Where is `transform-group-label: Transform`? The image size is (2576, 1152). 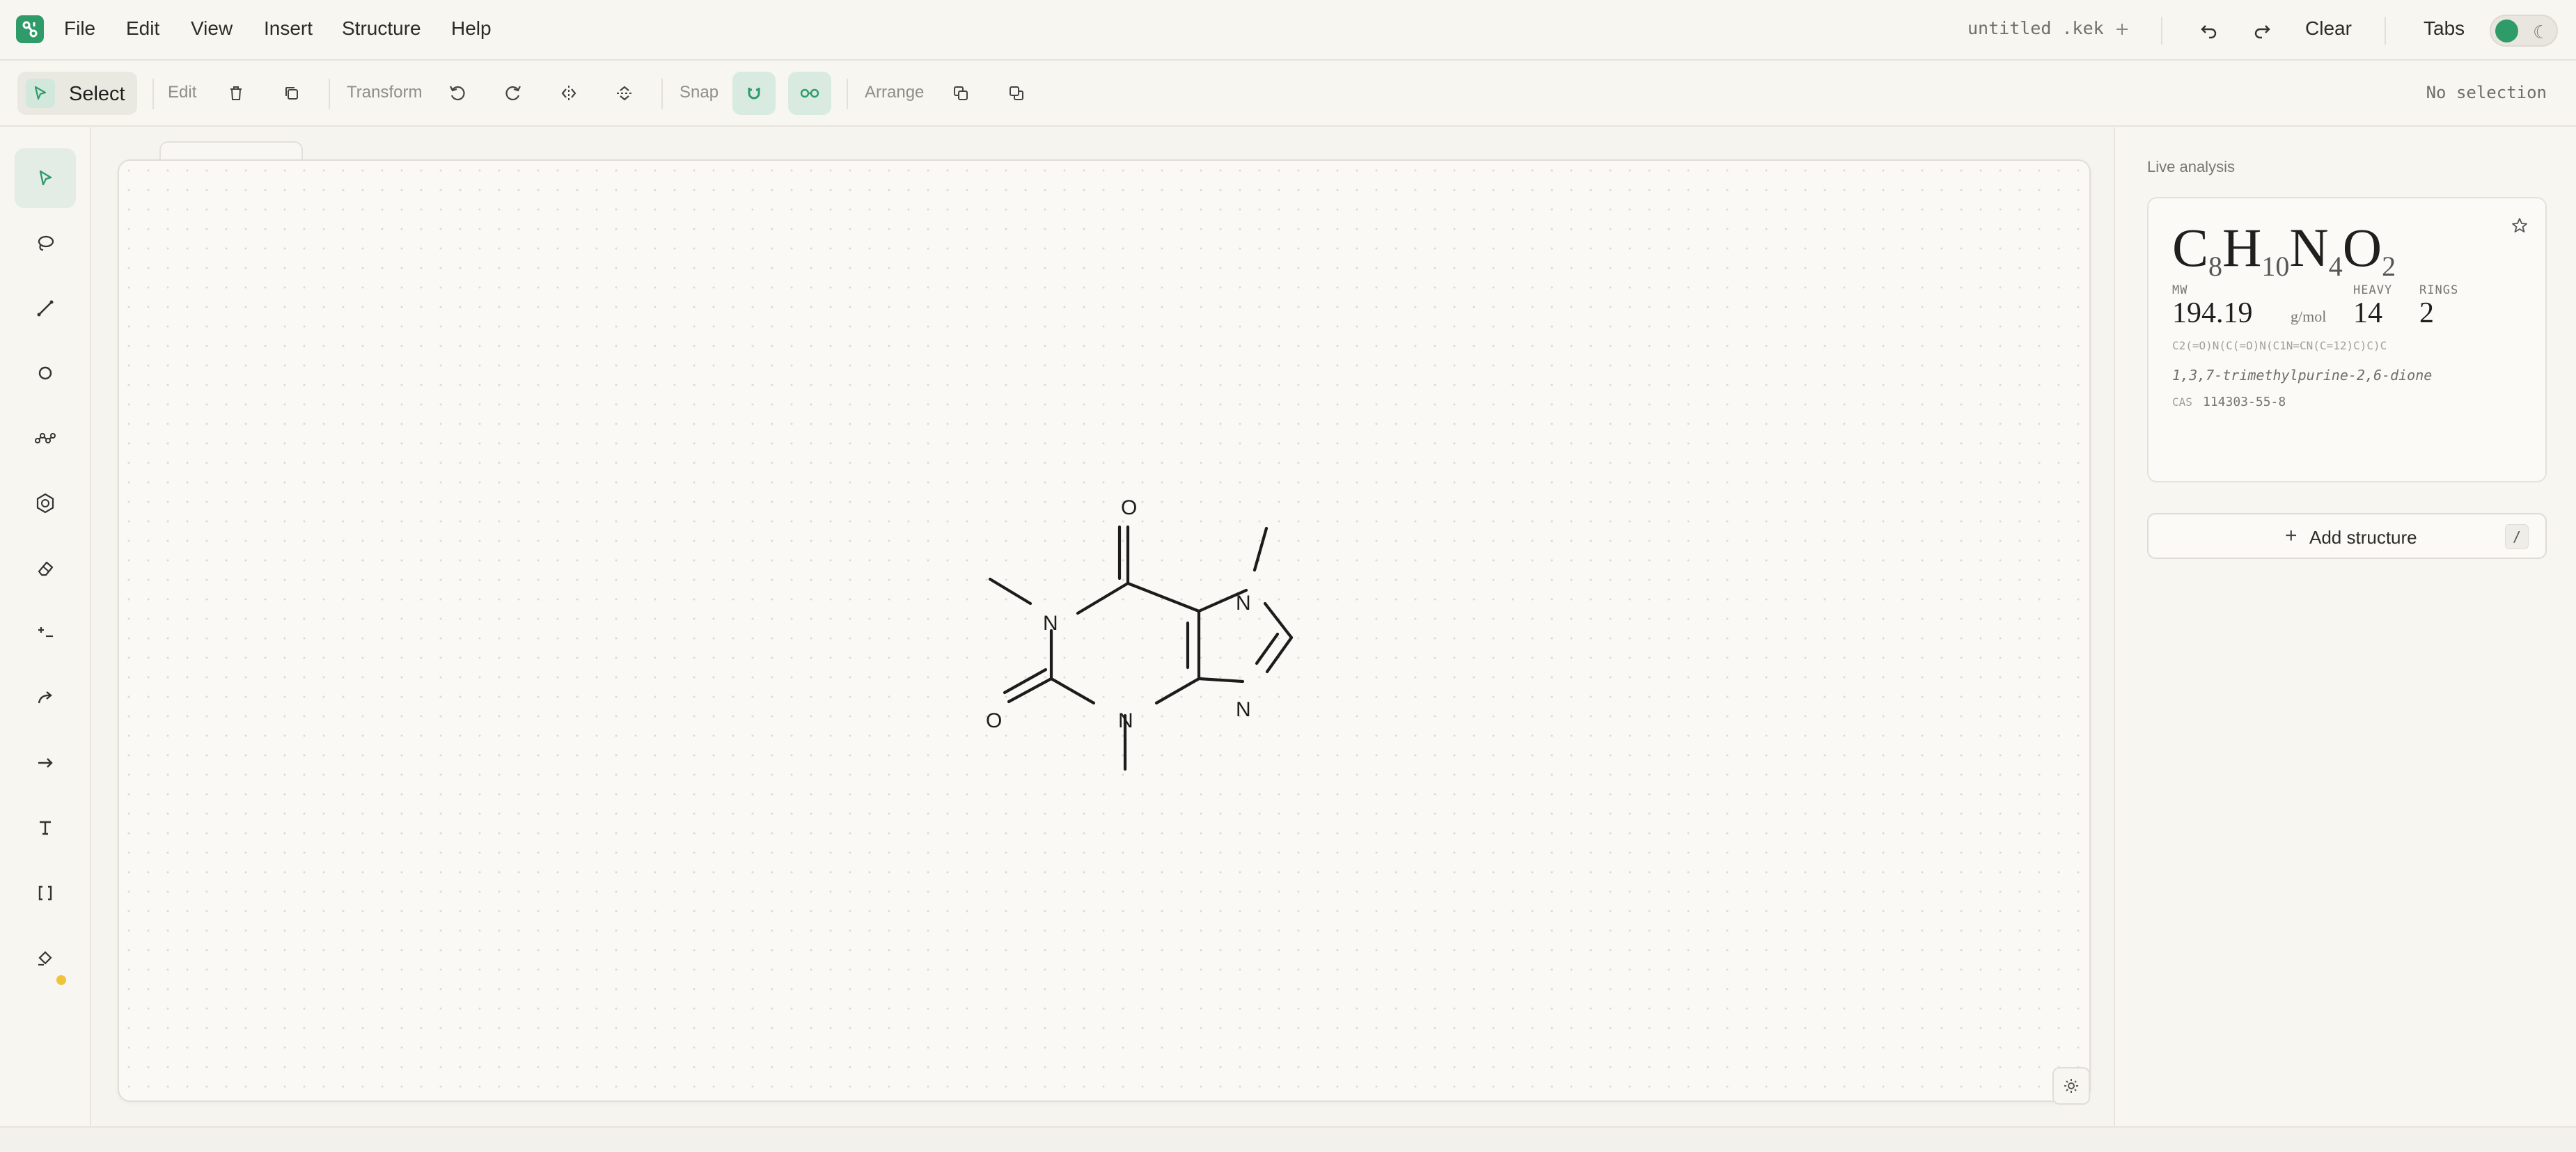
transform-group-label: Transform is located at coordinates (385, 92).